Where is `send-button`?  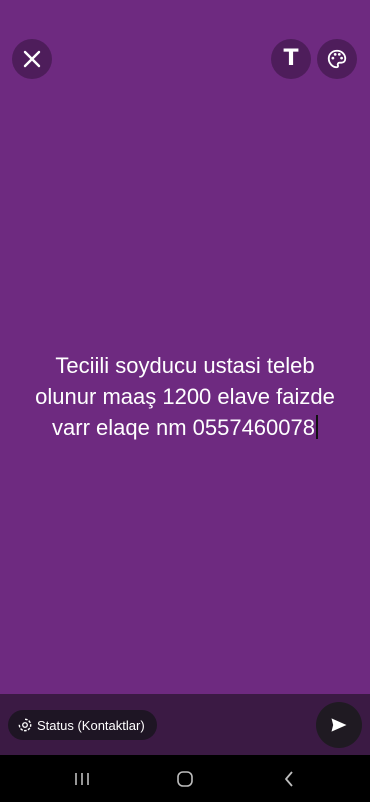
send-button is located at coordinates (339, 725).